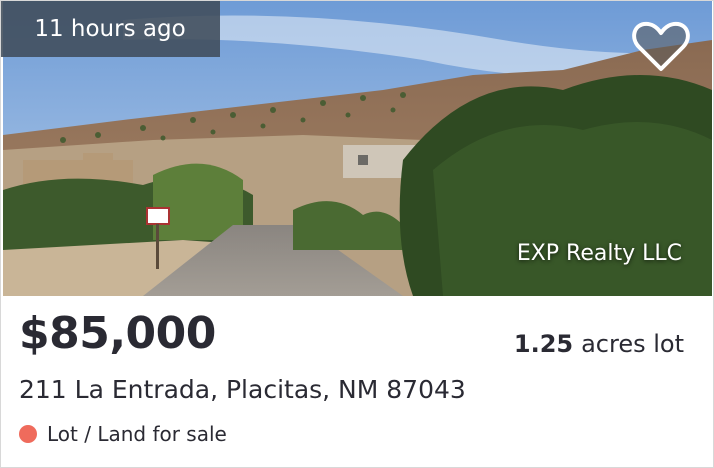 The image size is (714, 468). What do you see at coordinates (599, 253) in the screenshot?
I see `agency-name: EXP Realty LLC` at bounding box center [599, 253].